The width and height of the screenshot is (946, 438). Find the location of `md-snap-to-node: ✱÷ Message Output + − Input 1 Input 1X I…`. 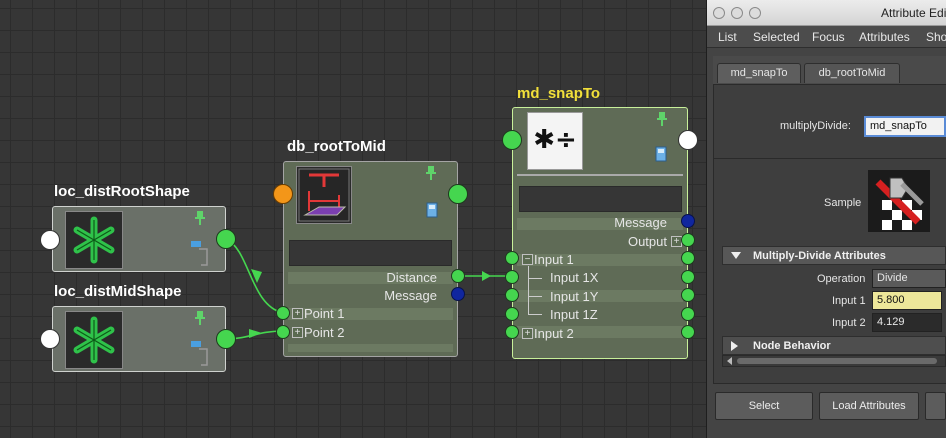

md-snap-to-node: ✱÷ Message Output + − Input 1 Input 1X I… is located at coordinates (600, 233).